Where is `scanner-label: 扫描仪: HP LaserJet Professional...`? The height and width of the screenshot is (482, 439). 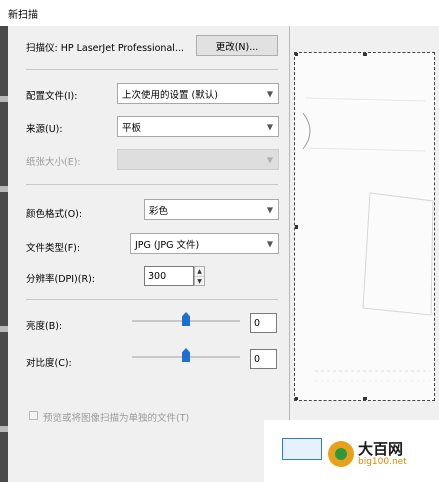 scanner-label: 扫描仪: HP LaserJet Professional... is located at coordinates (105, 48).